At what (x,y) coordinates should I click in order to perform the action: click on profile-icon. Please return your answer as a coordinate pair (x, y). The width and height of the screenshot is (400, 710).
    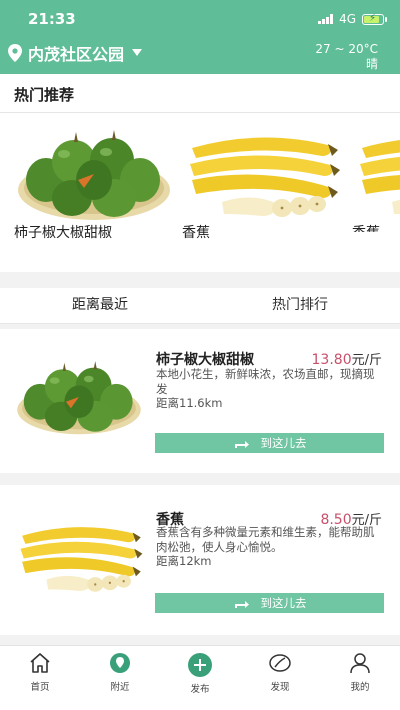
    Looking at the image, I should click on (360, 663).